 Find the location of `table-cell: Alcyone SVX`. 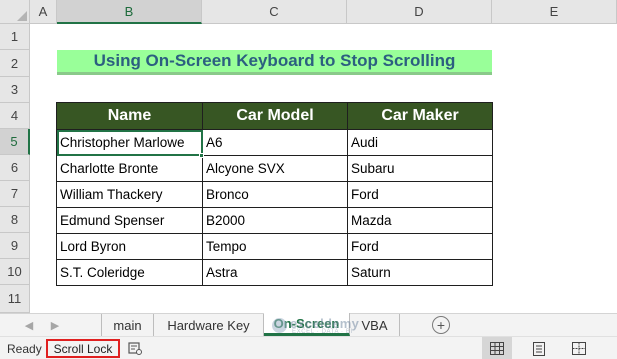

table-cell: Alcyone SVX is located at coordinates (275, 168).